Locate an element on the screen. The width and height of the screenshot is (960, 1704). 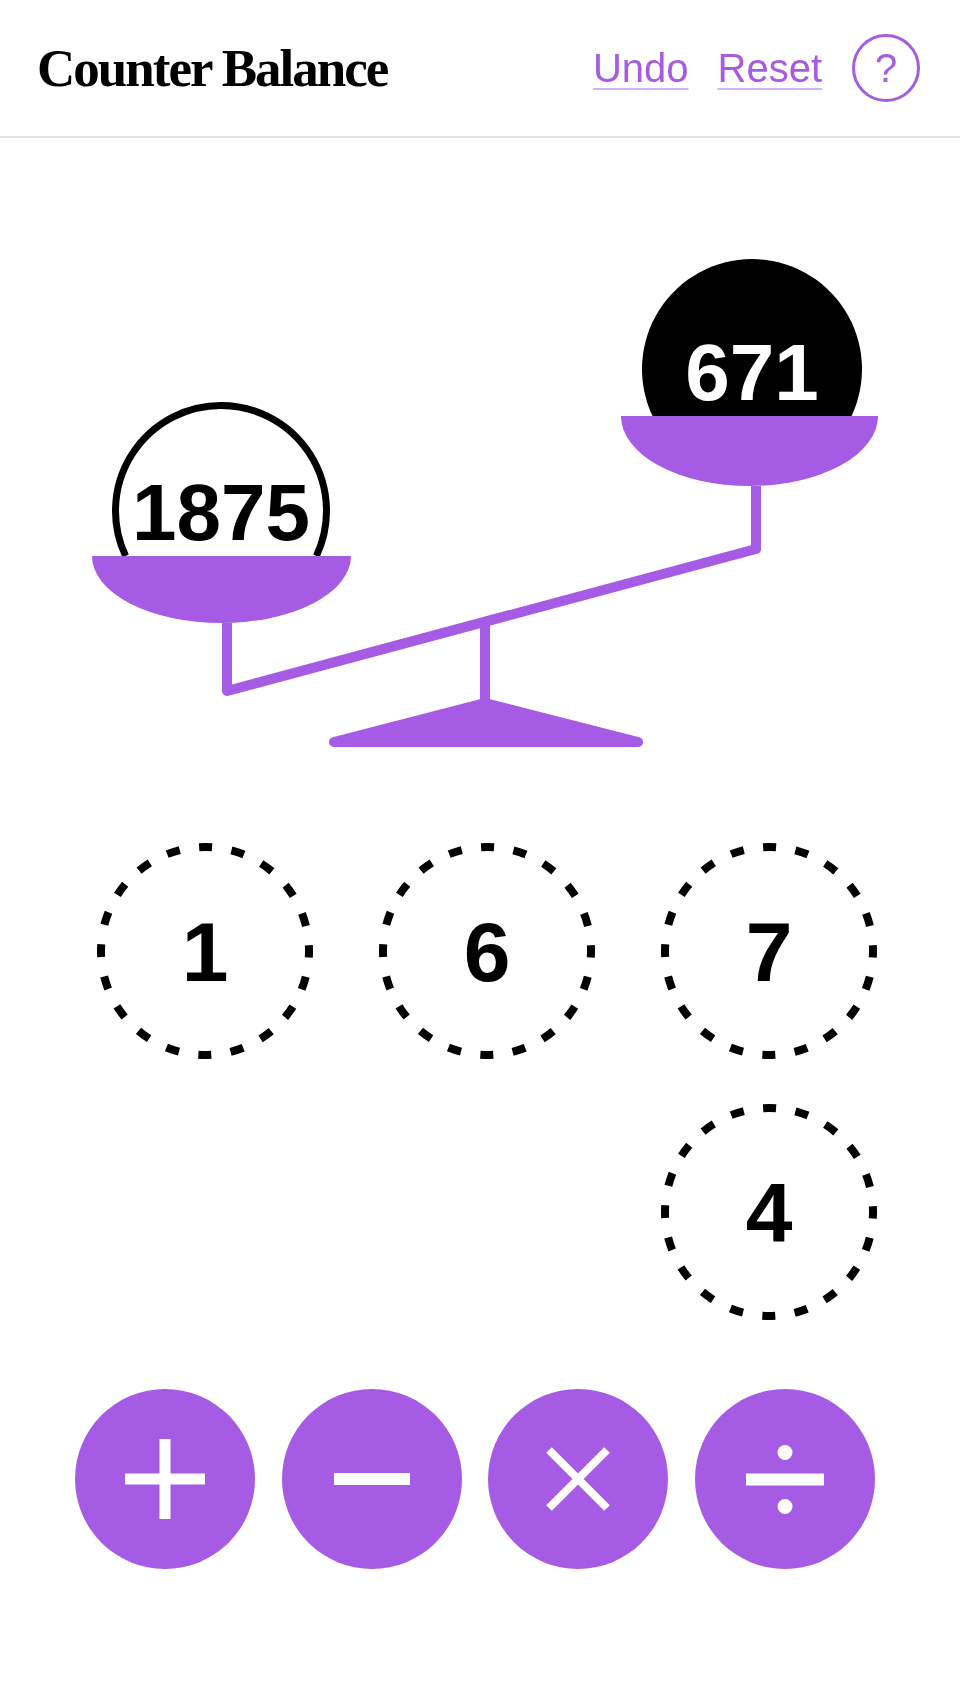
number-tile: 7 is located at coordinates (769, 951).